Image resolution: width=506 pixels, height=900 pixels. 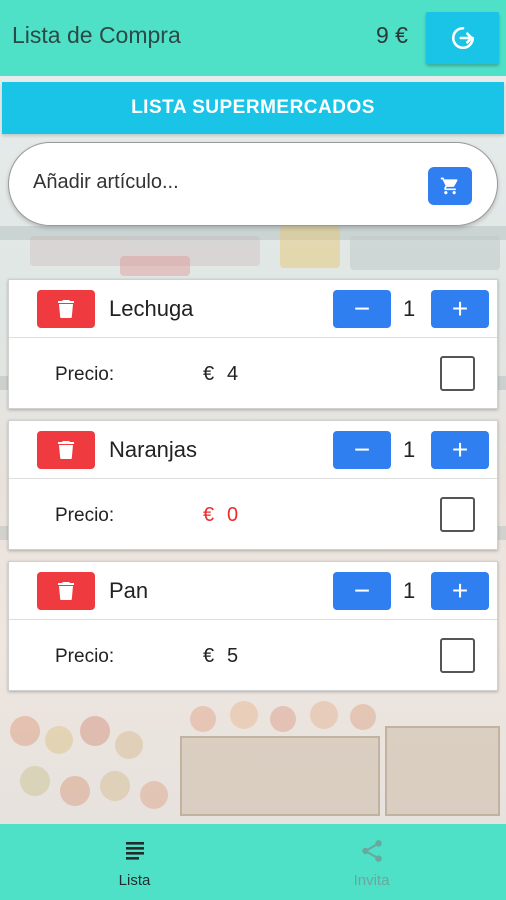 I want to click on item-name: Pan, so click(x=129, y=590).